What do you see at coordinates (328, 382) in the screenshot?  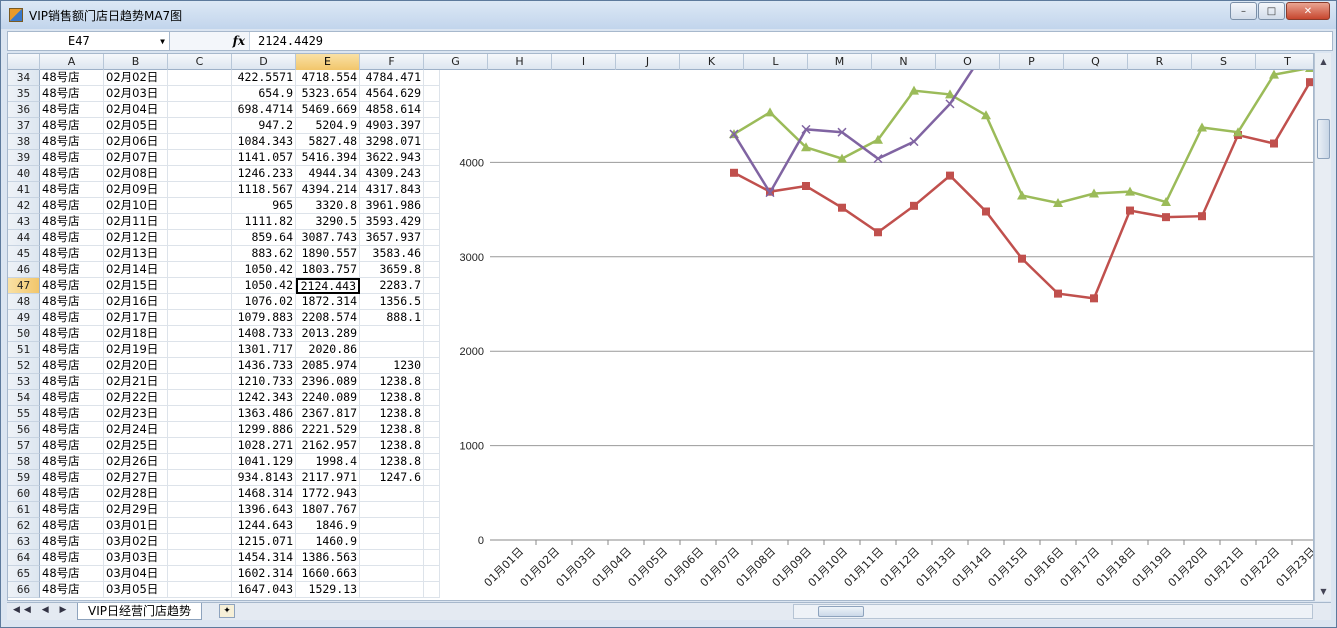 I see `cell-e53: 2396.089` at bounding box center [328, 382].